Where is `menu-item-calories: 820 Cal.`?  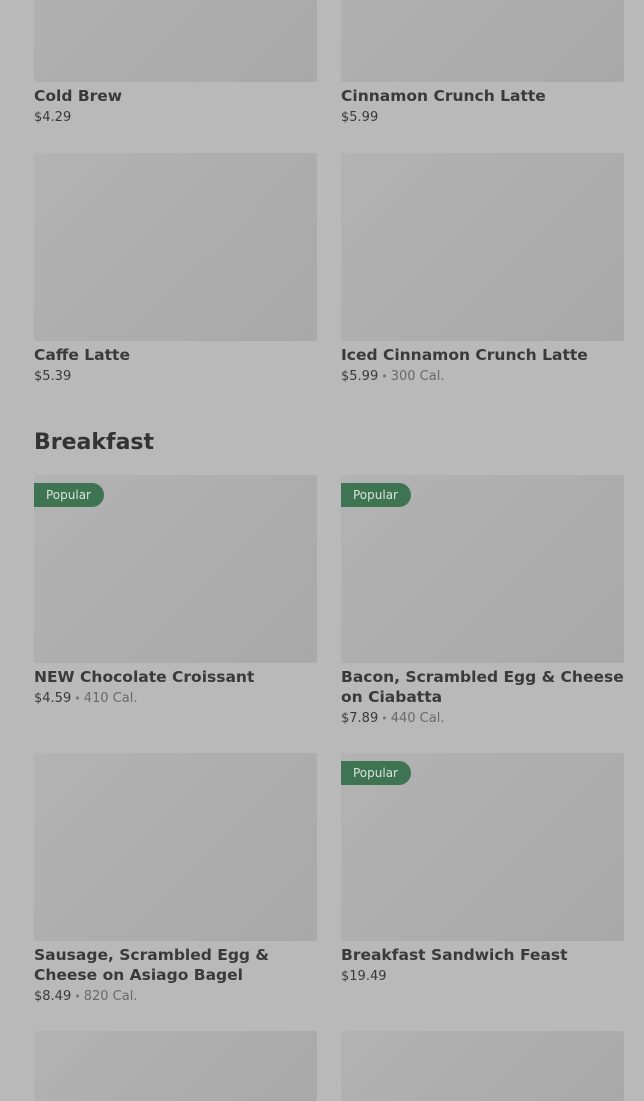
menu-item-calories: 820 Cal. is located at coordinates (110, 996).